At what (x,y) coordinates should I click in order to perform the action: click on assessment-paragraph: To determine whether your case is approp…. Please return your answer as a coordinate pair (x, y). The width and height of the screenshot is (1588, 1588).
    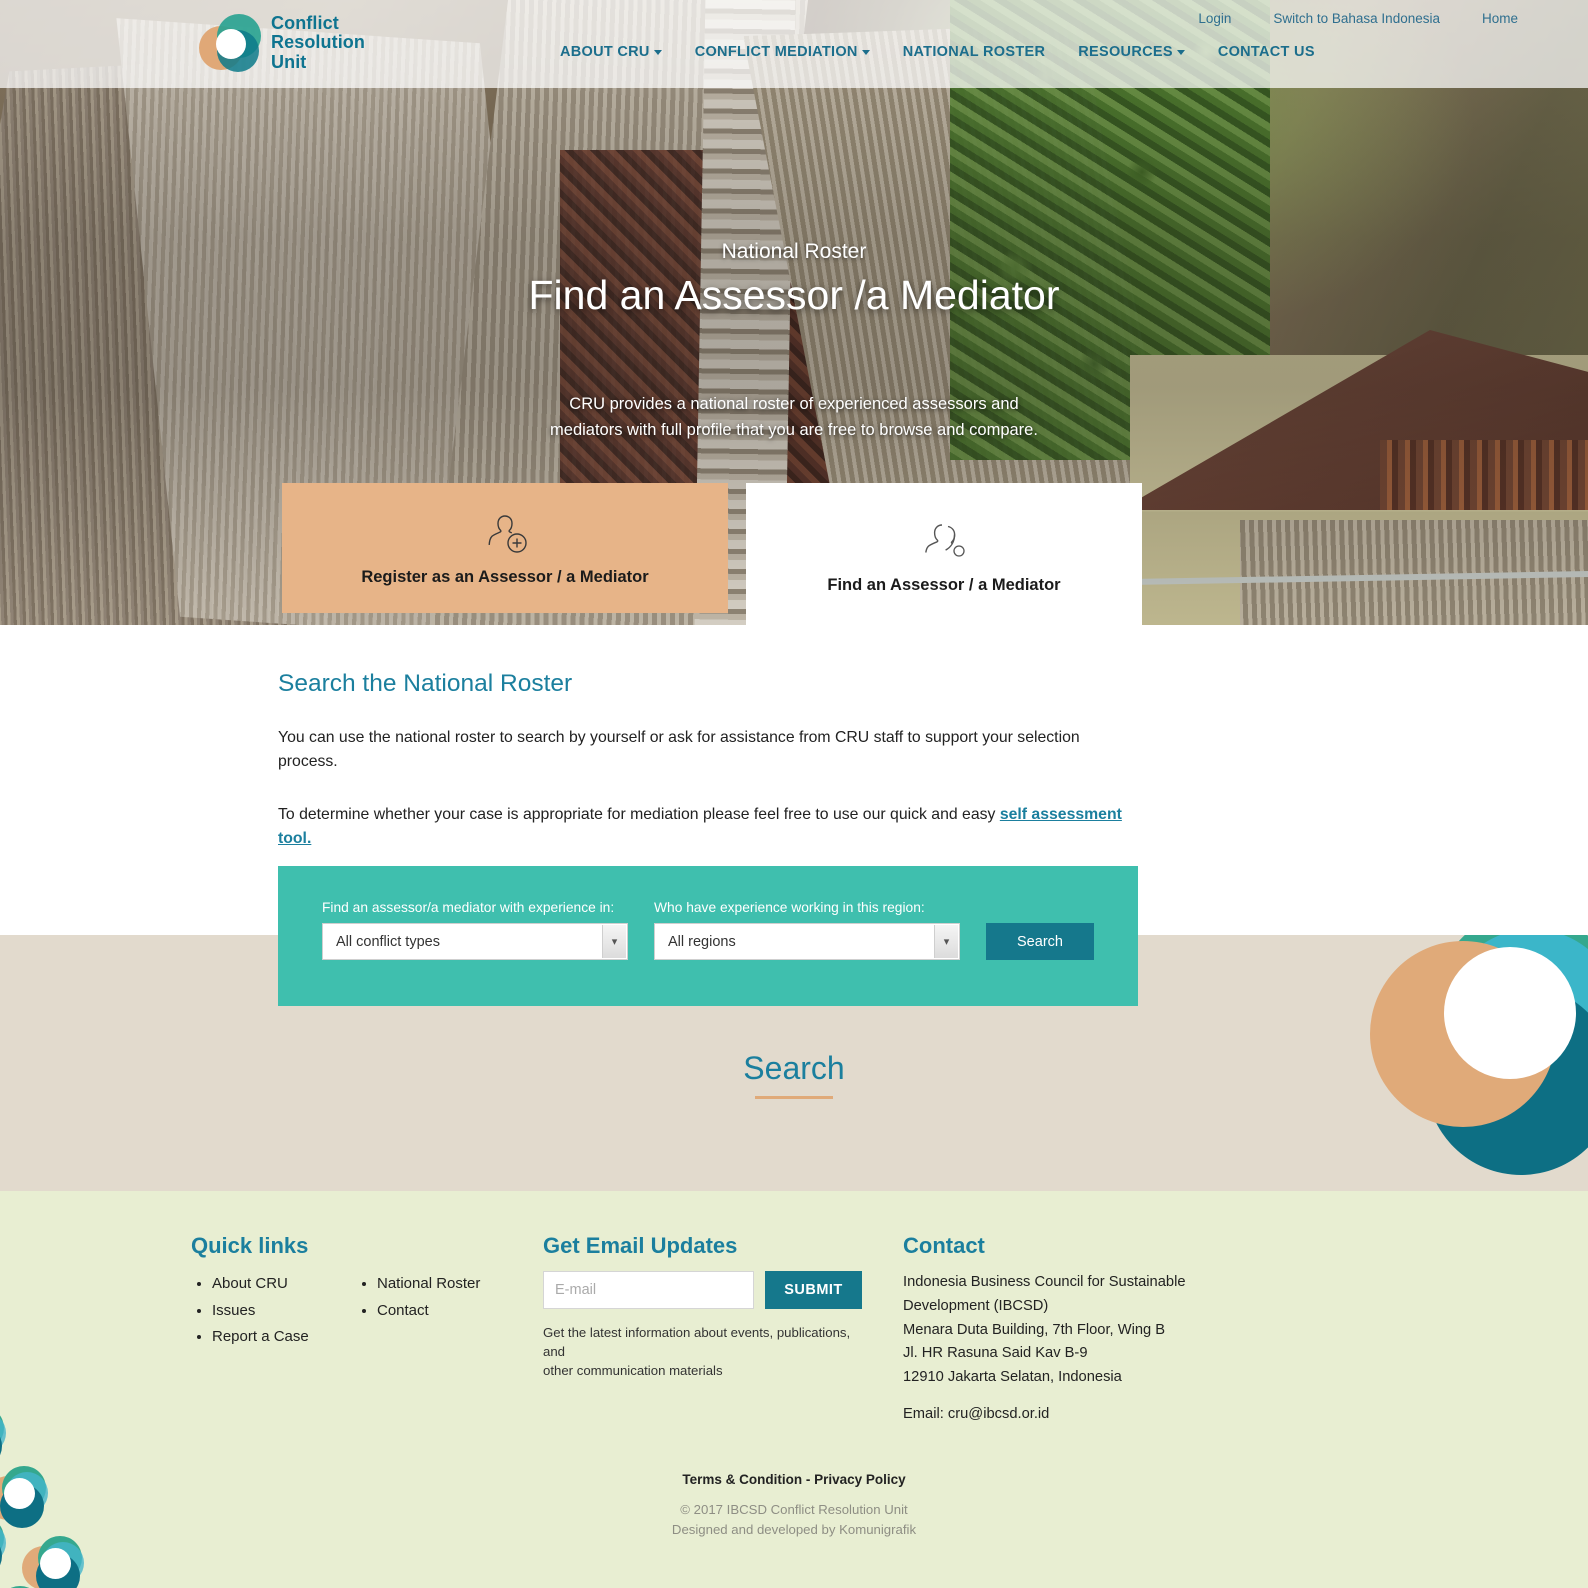
    Looking at the image, I should click on (708, 827).